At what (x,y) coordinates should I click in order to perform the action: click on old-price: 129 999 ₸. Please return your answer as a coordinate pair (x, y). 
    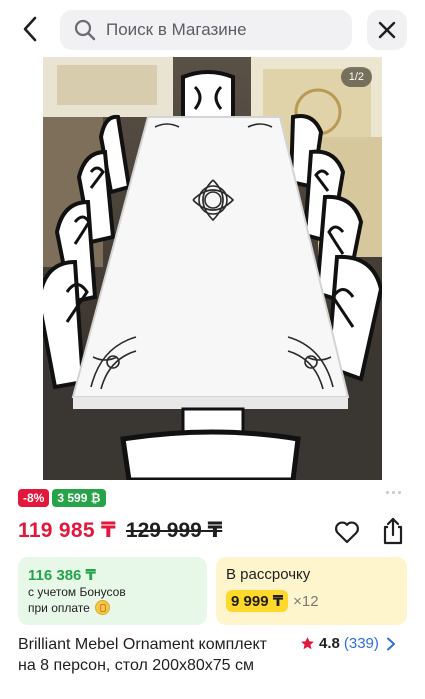
    Looking at the image, I should click on (174, 530).